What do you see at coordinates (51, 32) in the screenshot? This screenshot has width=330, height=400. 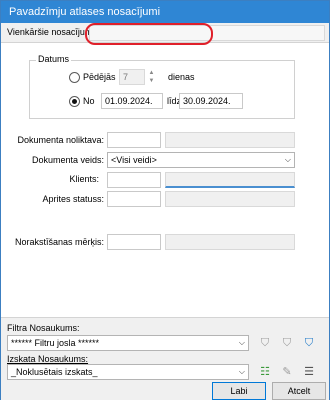 I see `simple-conditions-label: Vienkāršie nosacījumi` at bounding box center [51, 32].